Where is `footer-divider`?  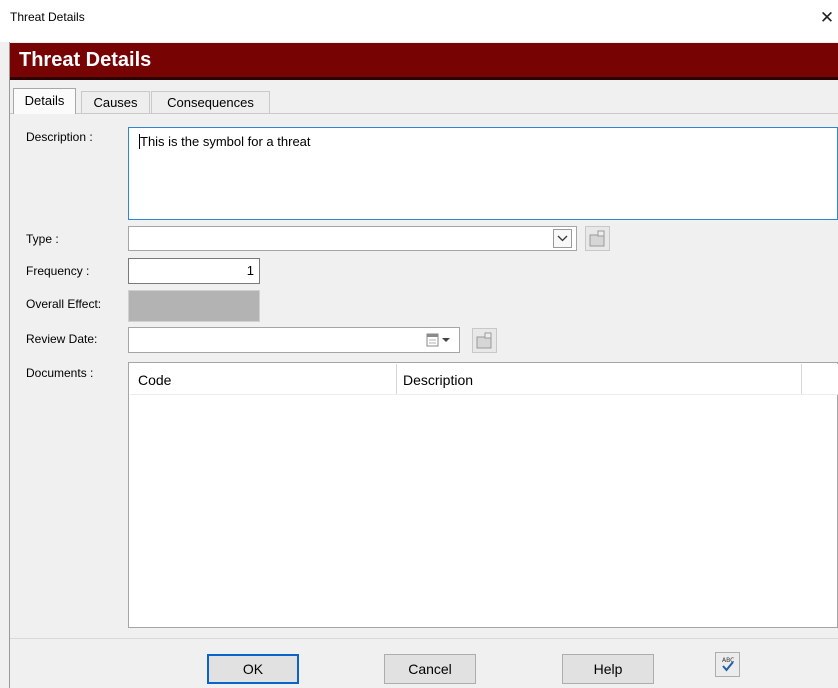 footer-divider is located at coordinates (424, 638).